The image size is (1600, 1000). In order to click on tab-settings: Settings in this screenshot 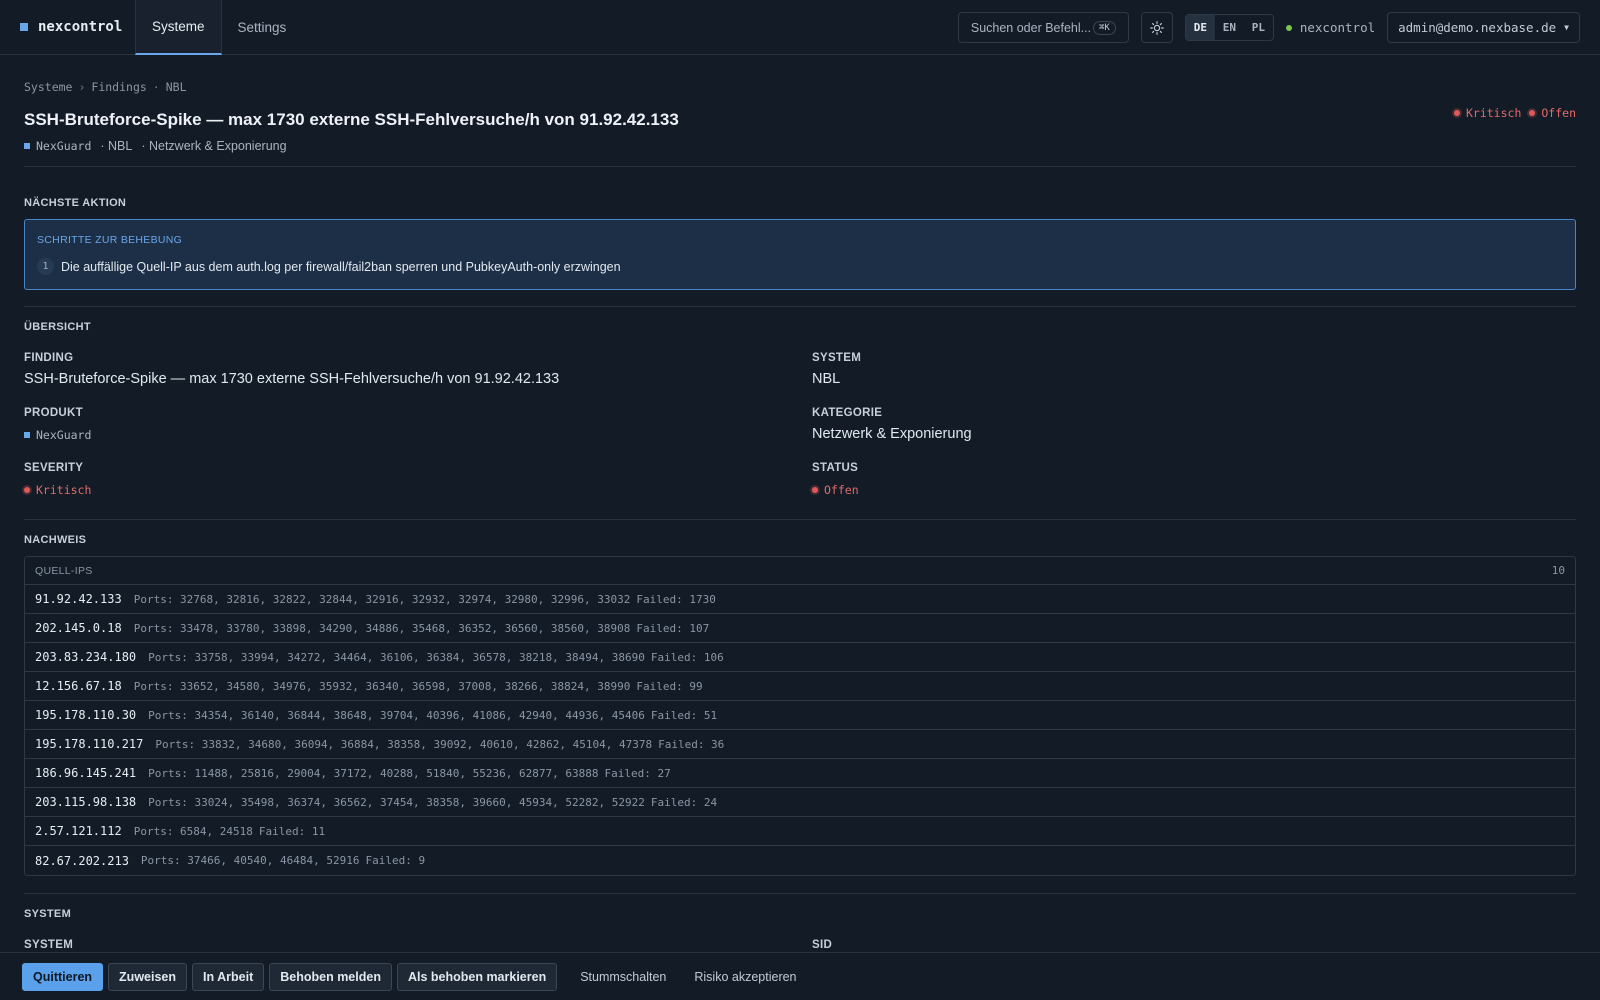, I will do `click(262, 27)`.